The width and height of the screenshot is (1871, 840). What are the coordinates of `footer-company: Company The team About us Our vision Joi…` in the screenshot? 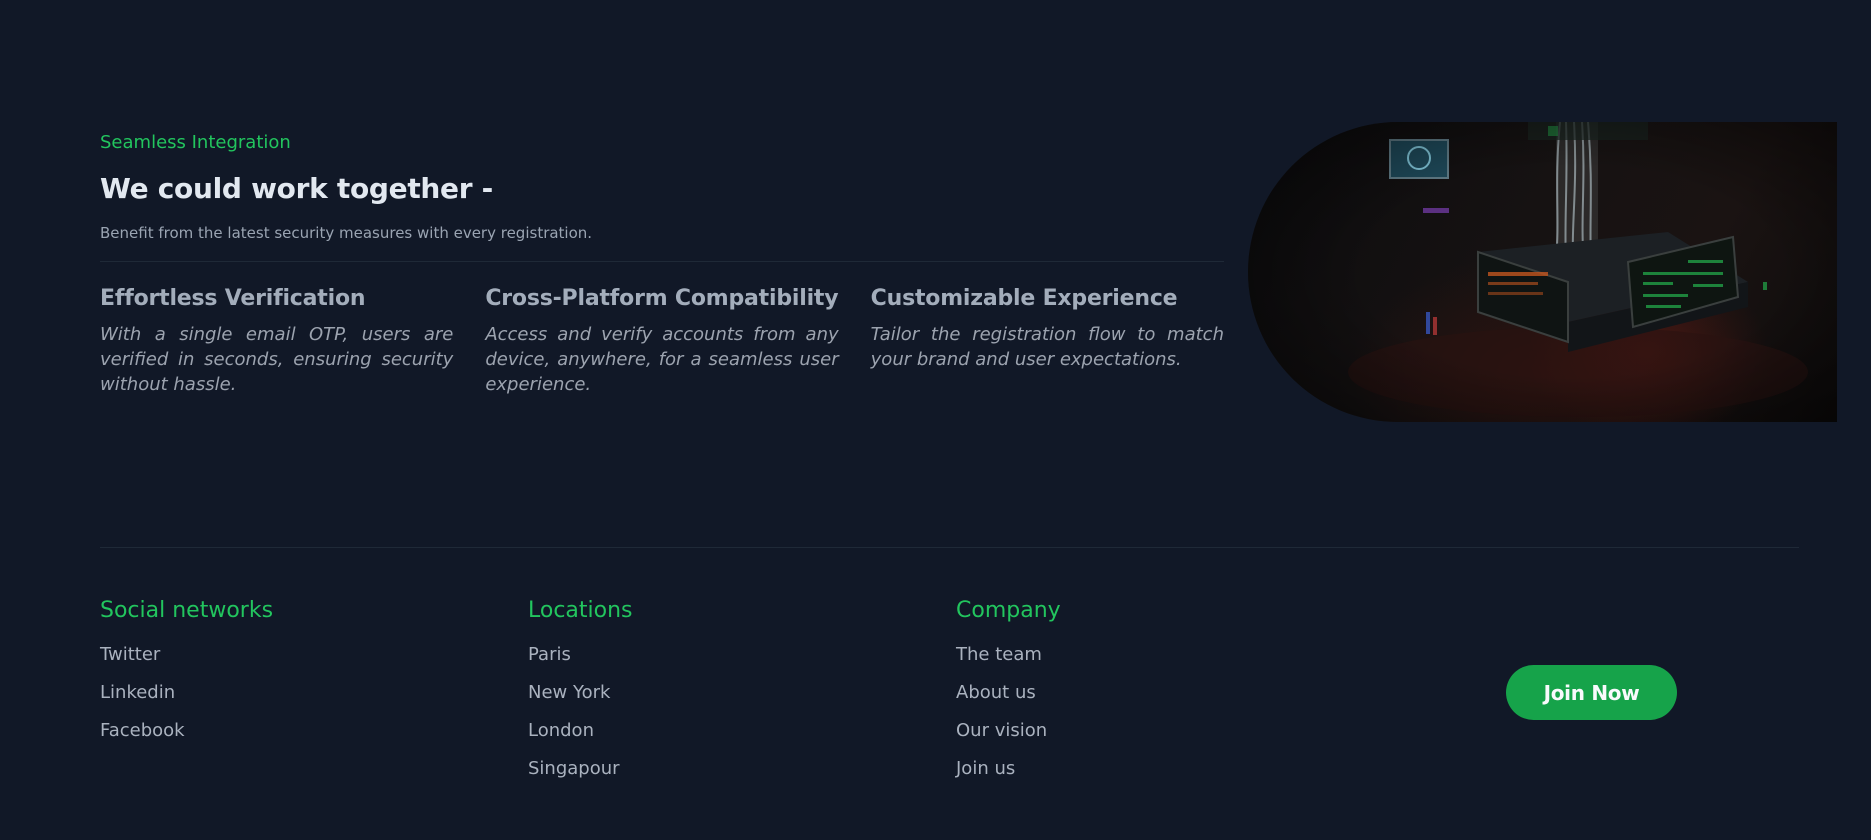 It's located at (1008, 694).